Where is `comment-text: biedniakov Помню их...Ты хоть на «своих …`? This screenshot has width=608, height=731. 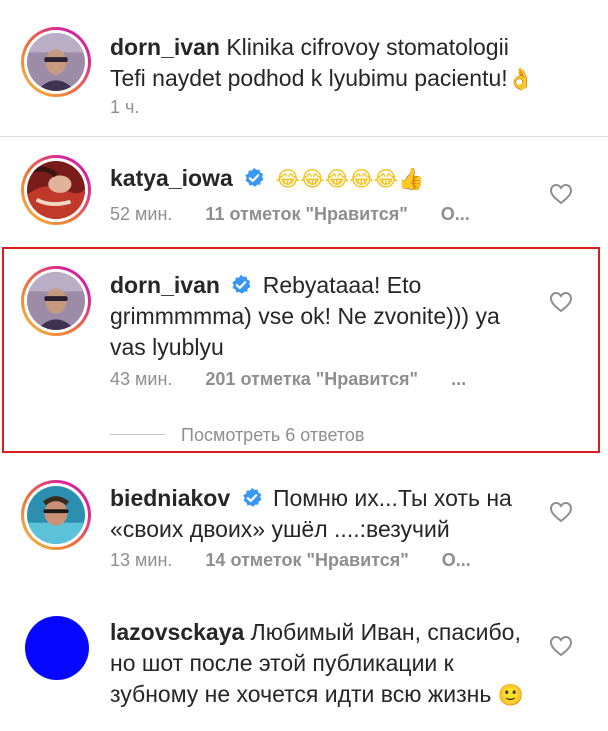 comment-text: biedniakov Помню их...Ты хоть на «своих … is located at coordinates (322, 514).